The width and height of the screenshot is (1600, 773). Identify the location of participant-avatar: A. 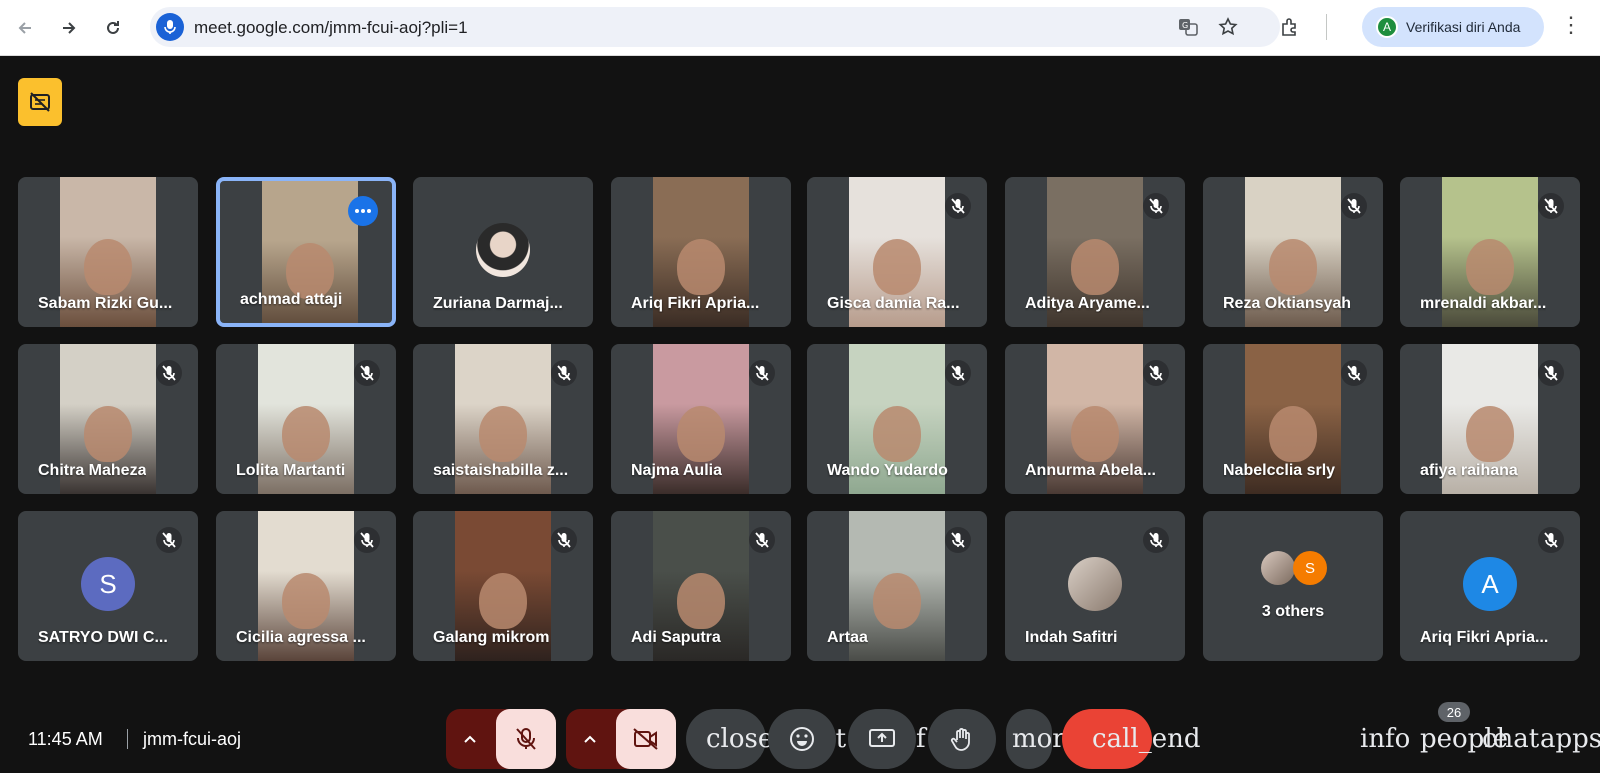
(1490, 584).